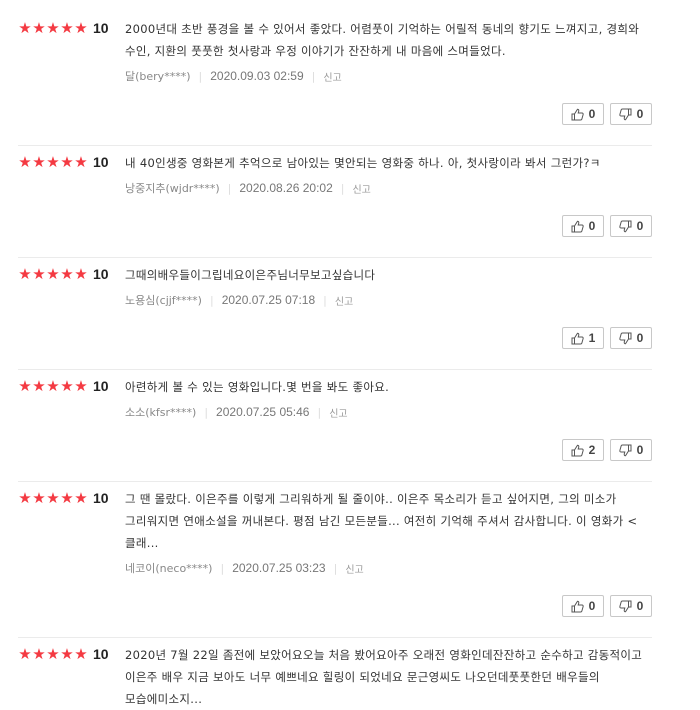  What do you see at coordinates (388, 188) in the screenshot?
I see `review-meta: 낭중지추(wjdr****) | 2020.08.26 20:02 | 신고` at bounding box center [388, 188].